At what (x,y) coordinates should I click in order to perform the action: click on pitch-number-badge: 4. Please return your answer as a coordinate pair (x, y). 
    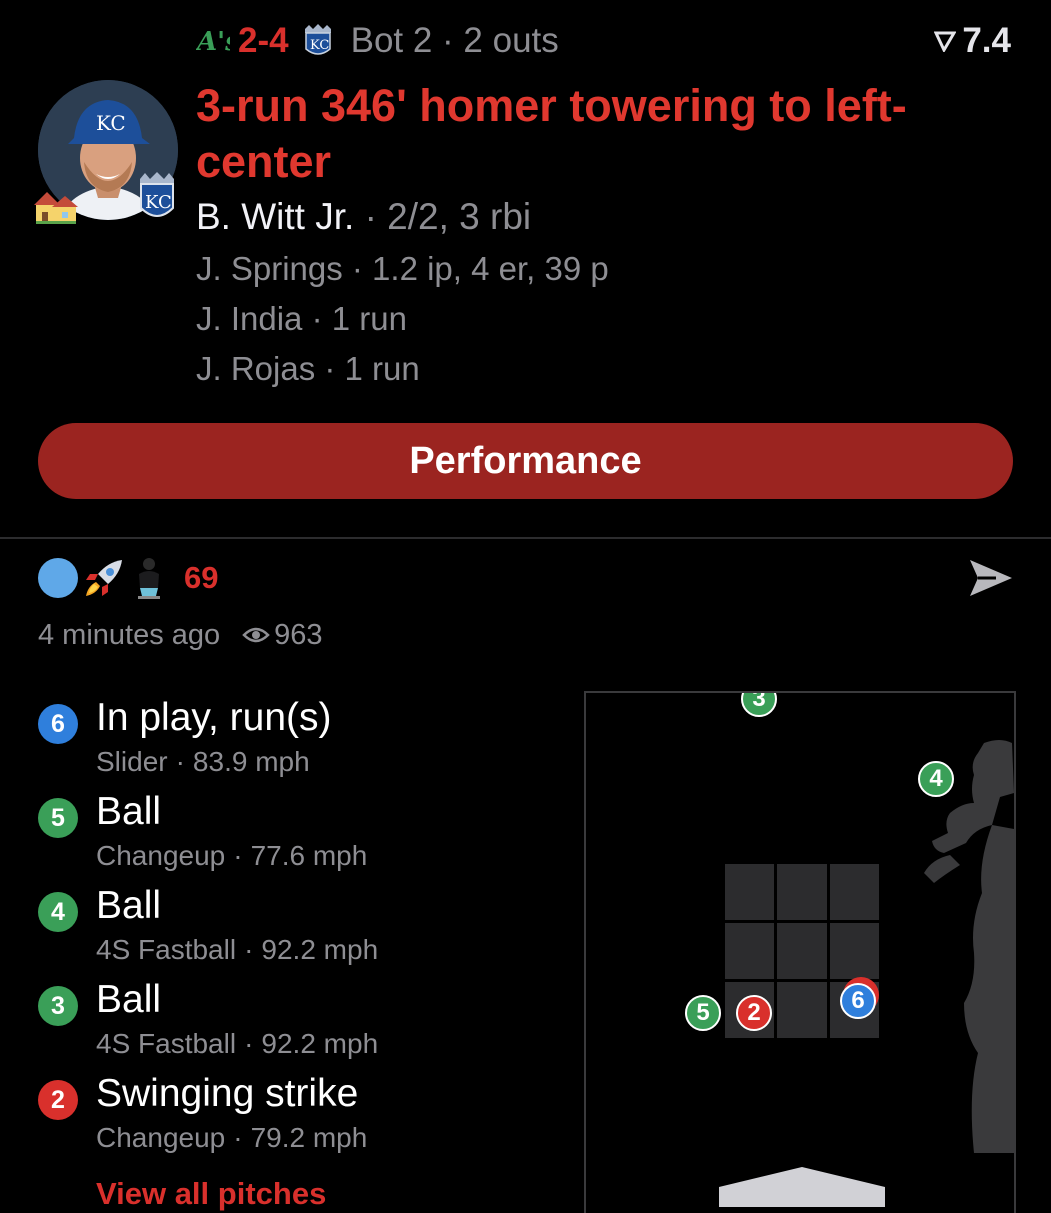
    Looking at the image, I should click on (58, 912).